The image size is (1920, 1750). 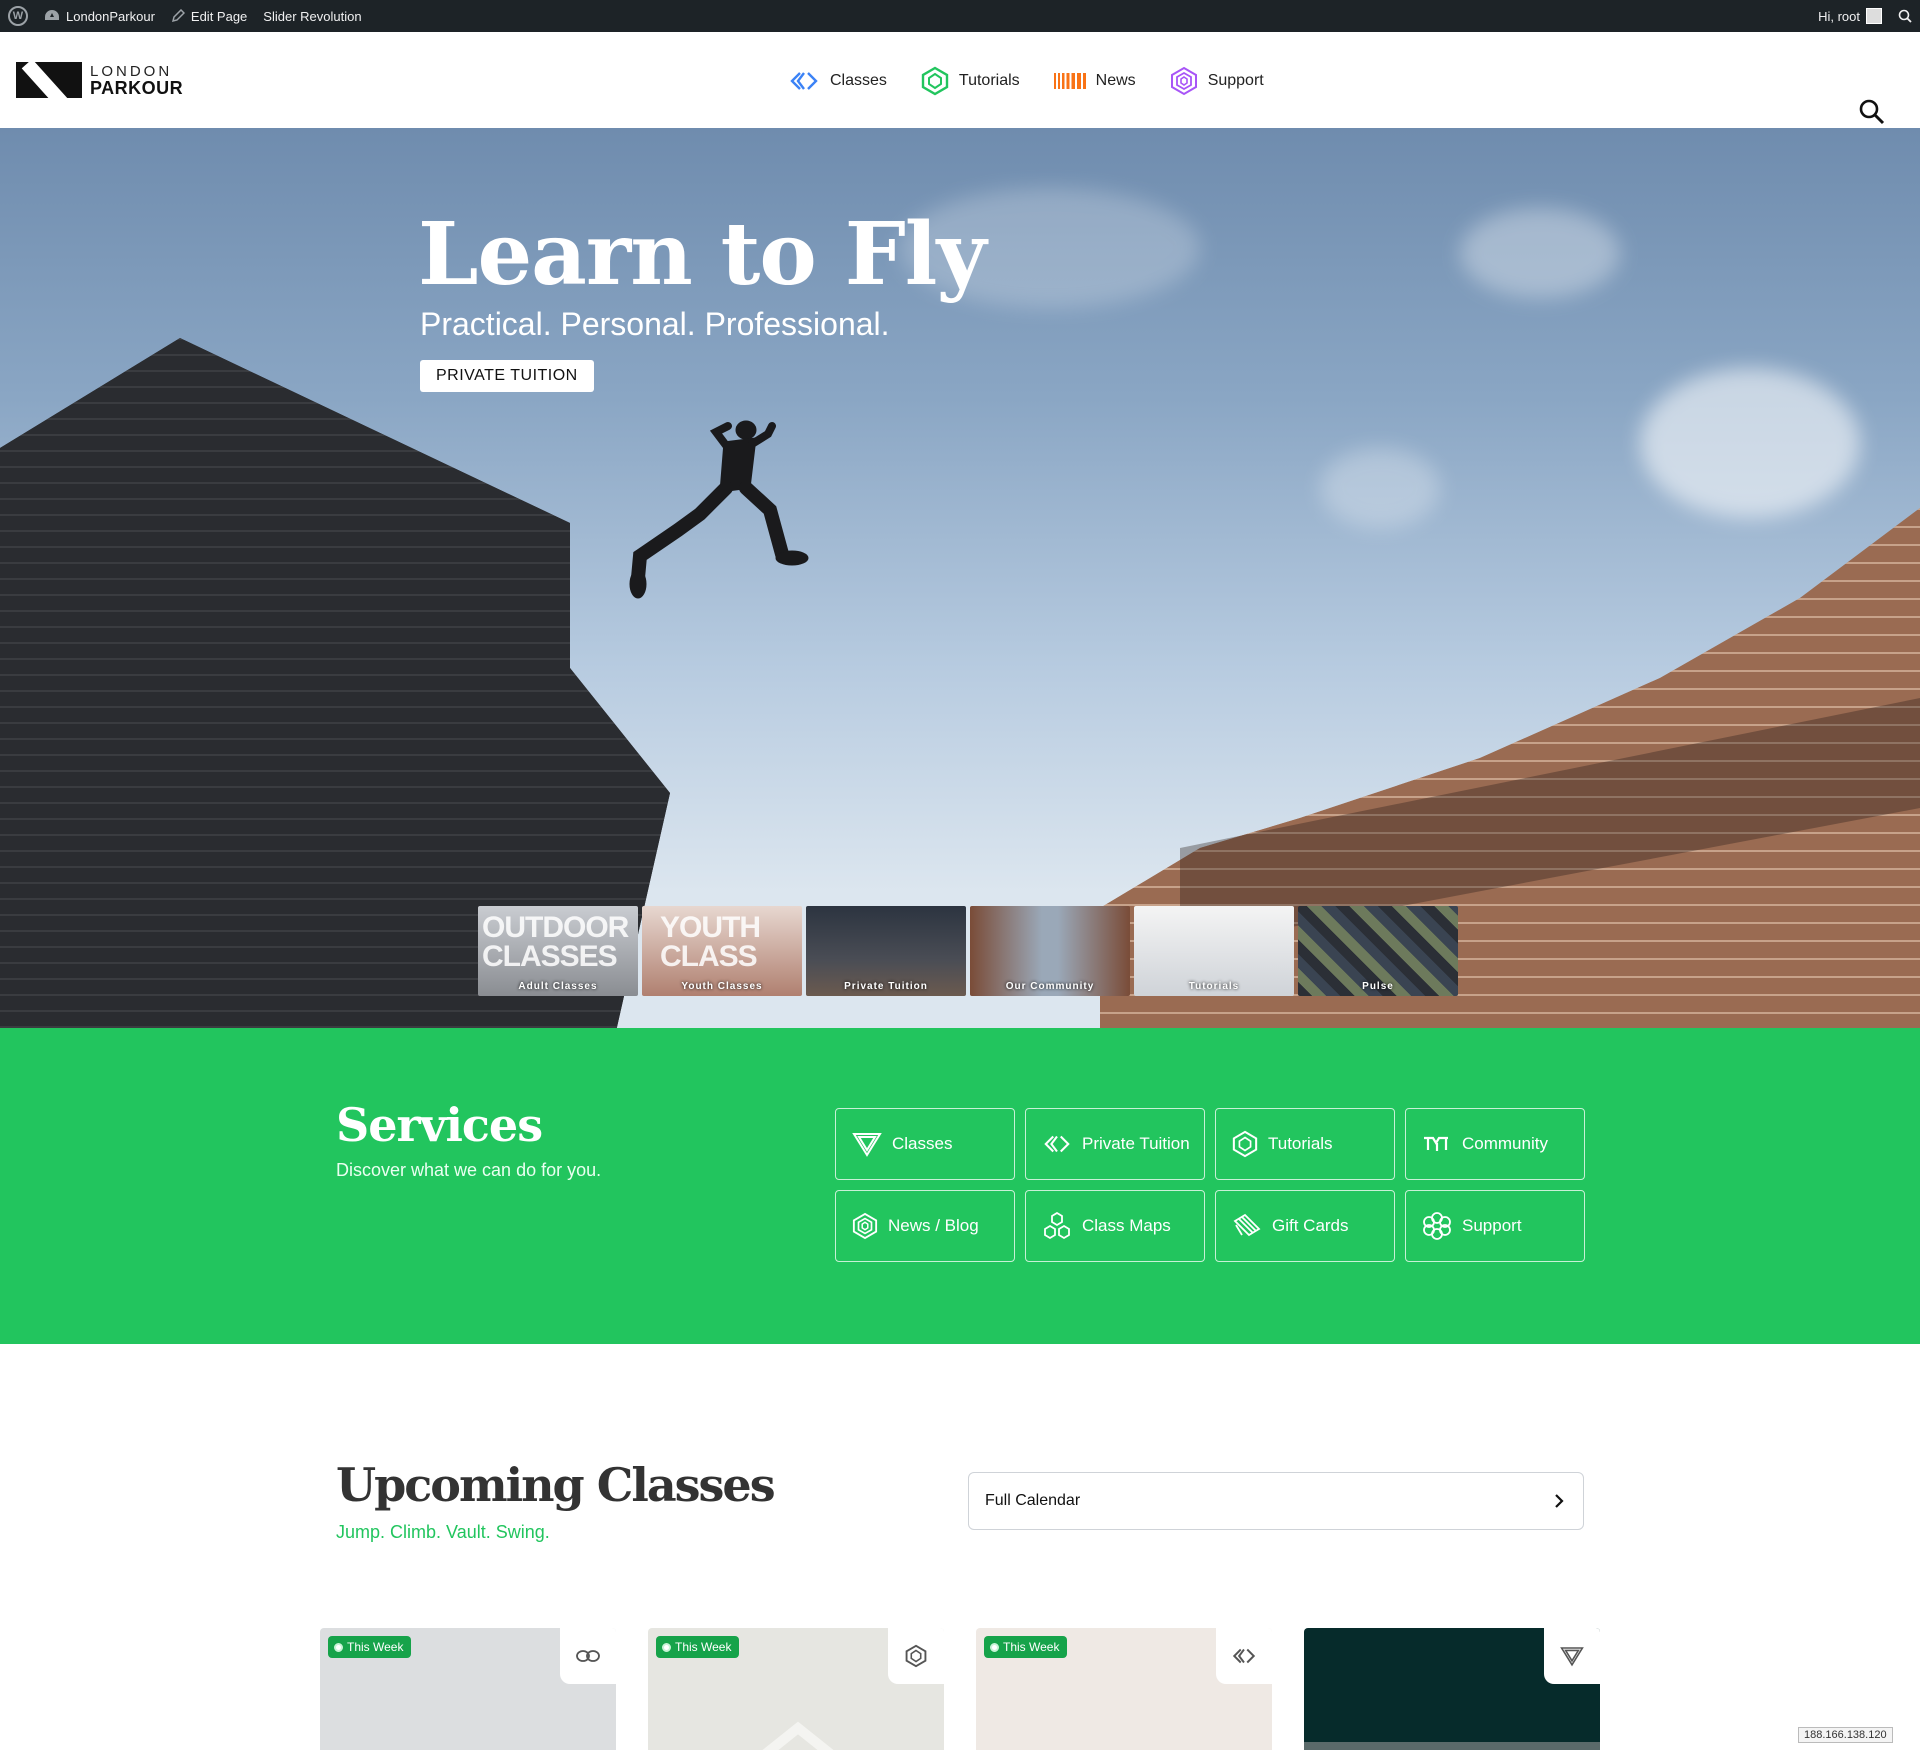 I want to click on service-community-button: Community, so click(x=1495, y=1144).